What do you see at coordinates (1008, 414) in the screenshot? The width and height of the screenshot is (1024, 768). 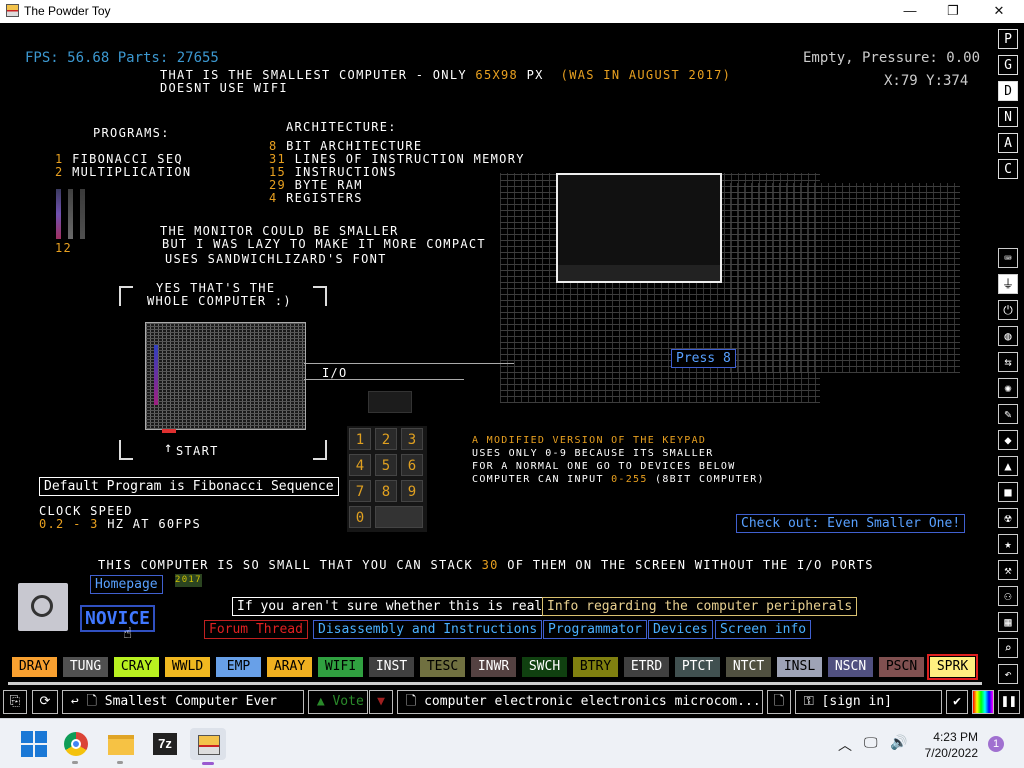 I see `pencil-icon: ✎` at bounding box center [1008, 414].